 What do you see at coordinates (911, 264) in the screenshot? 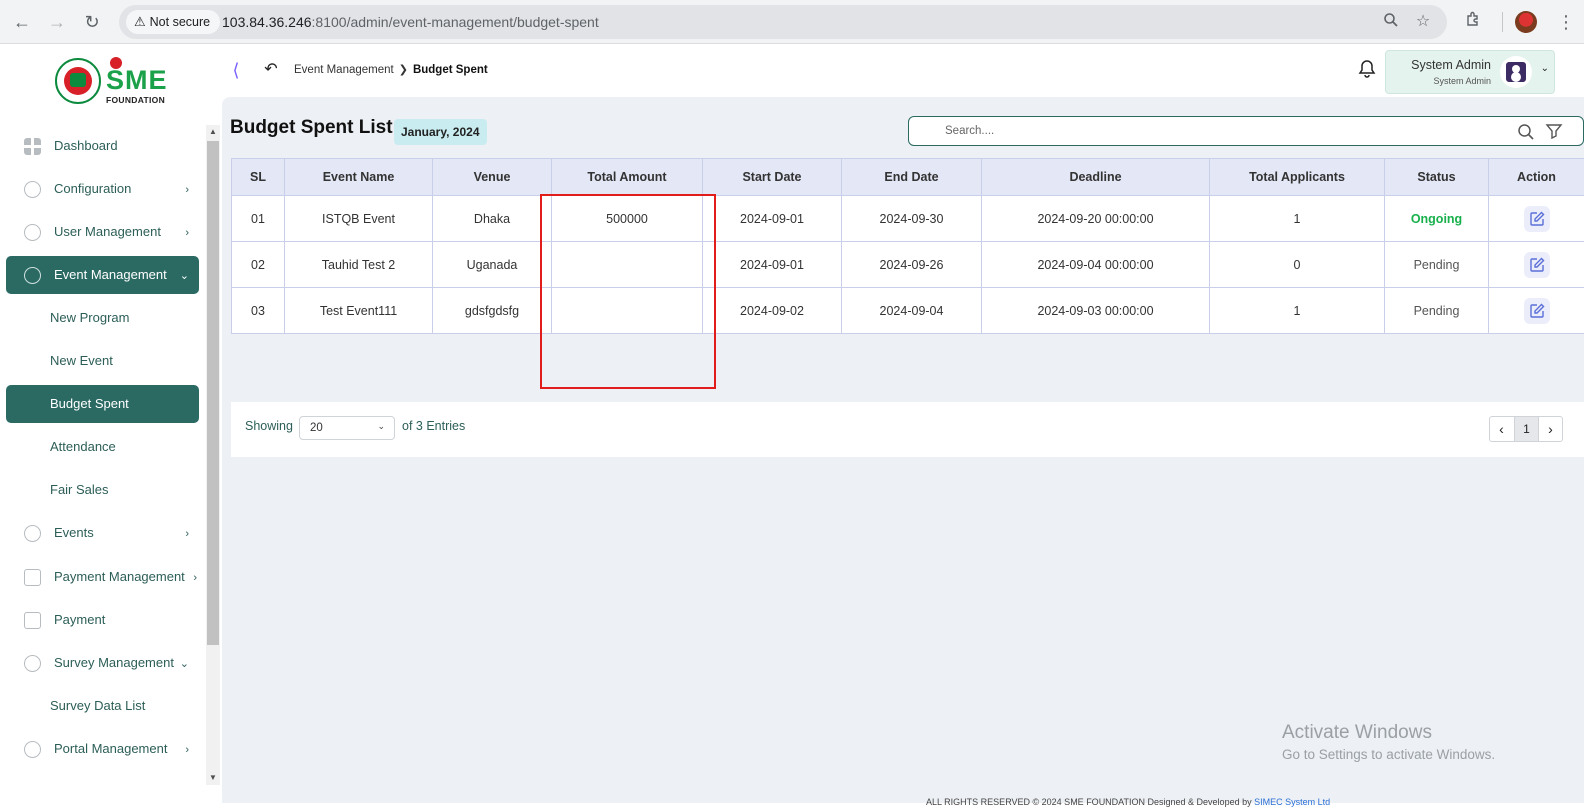
I see `cell-end-date: 2024-09-26` at bounding box center [911, 264].